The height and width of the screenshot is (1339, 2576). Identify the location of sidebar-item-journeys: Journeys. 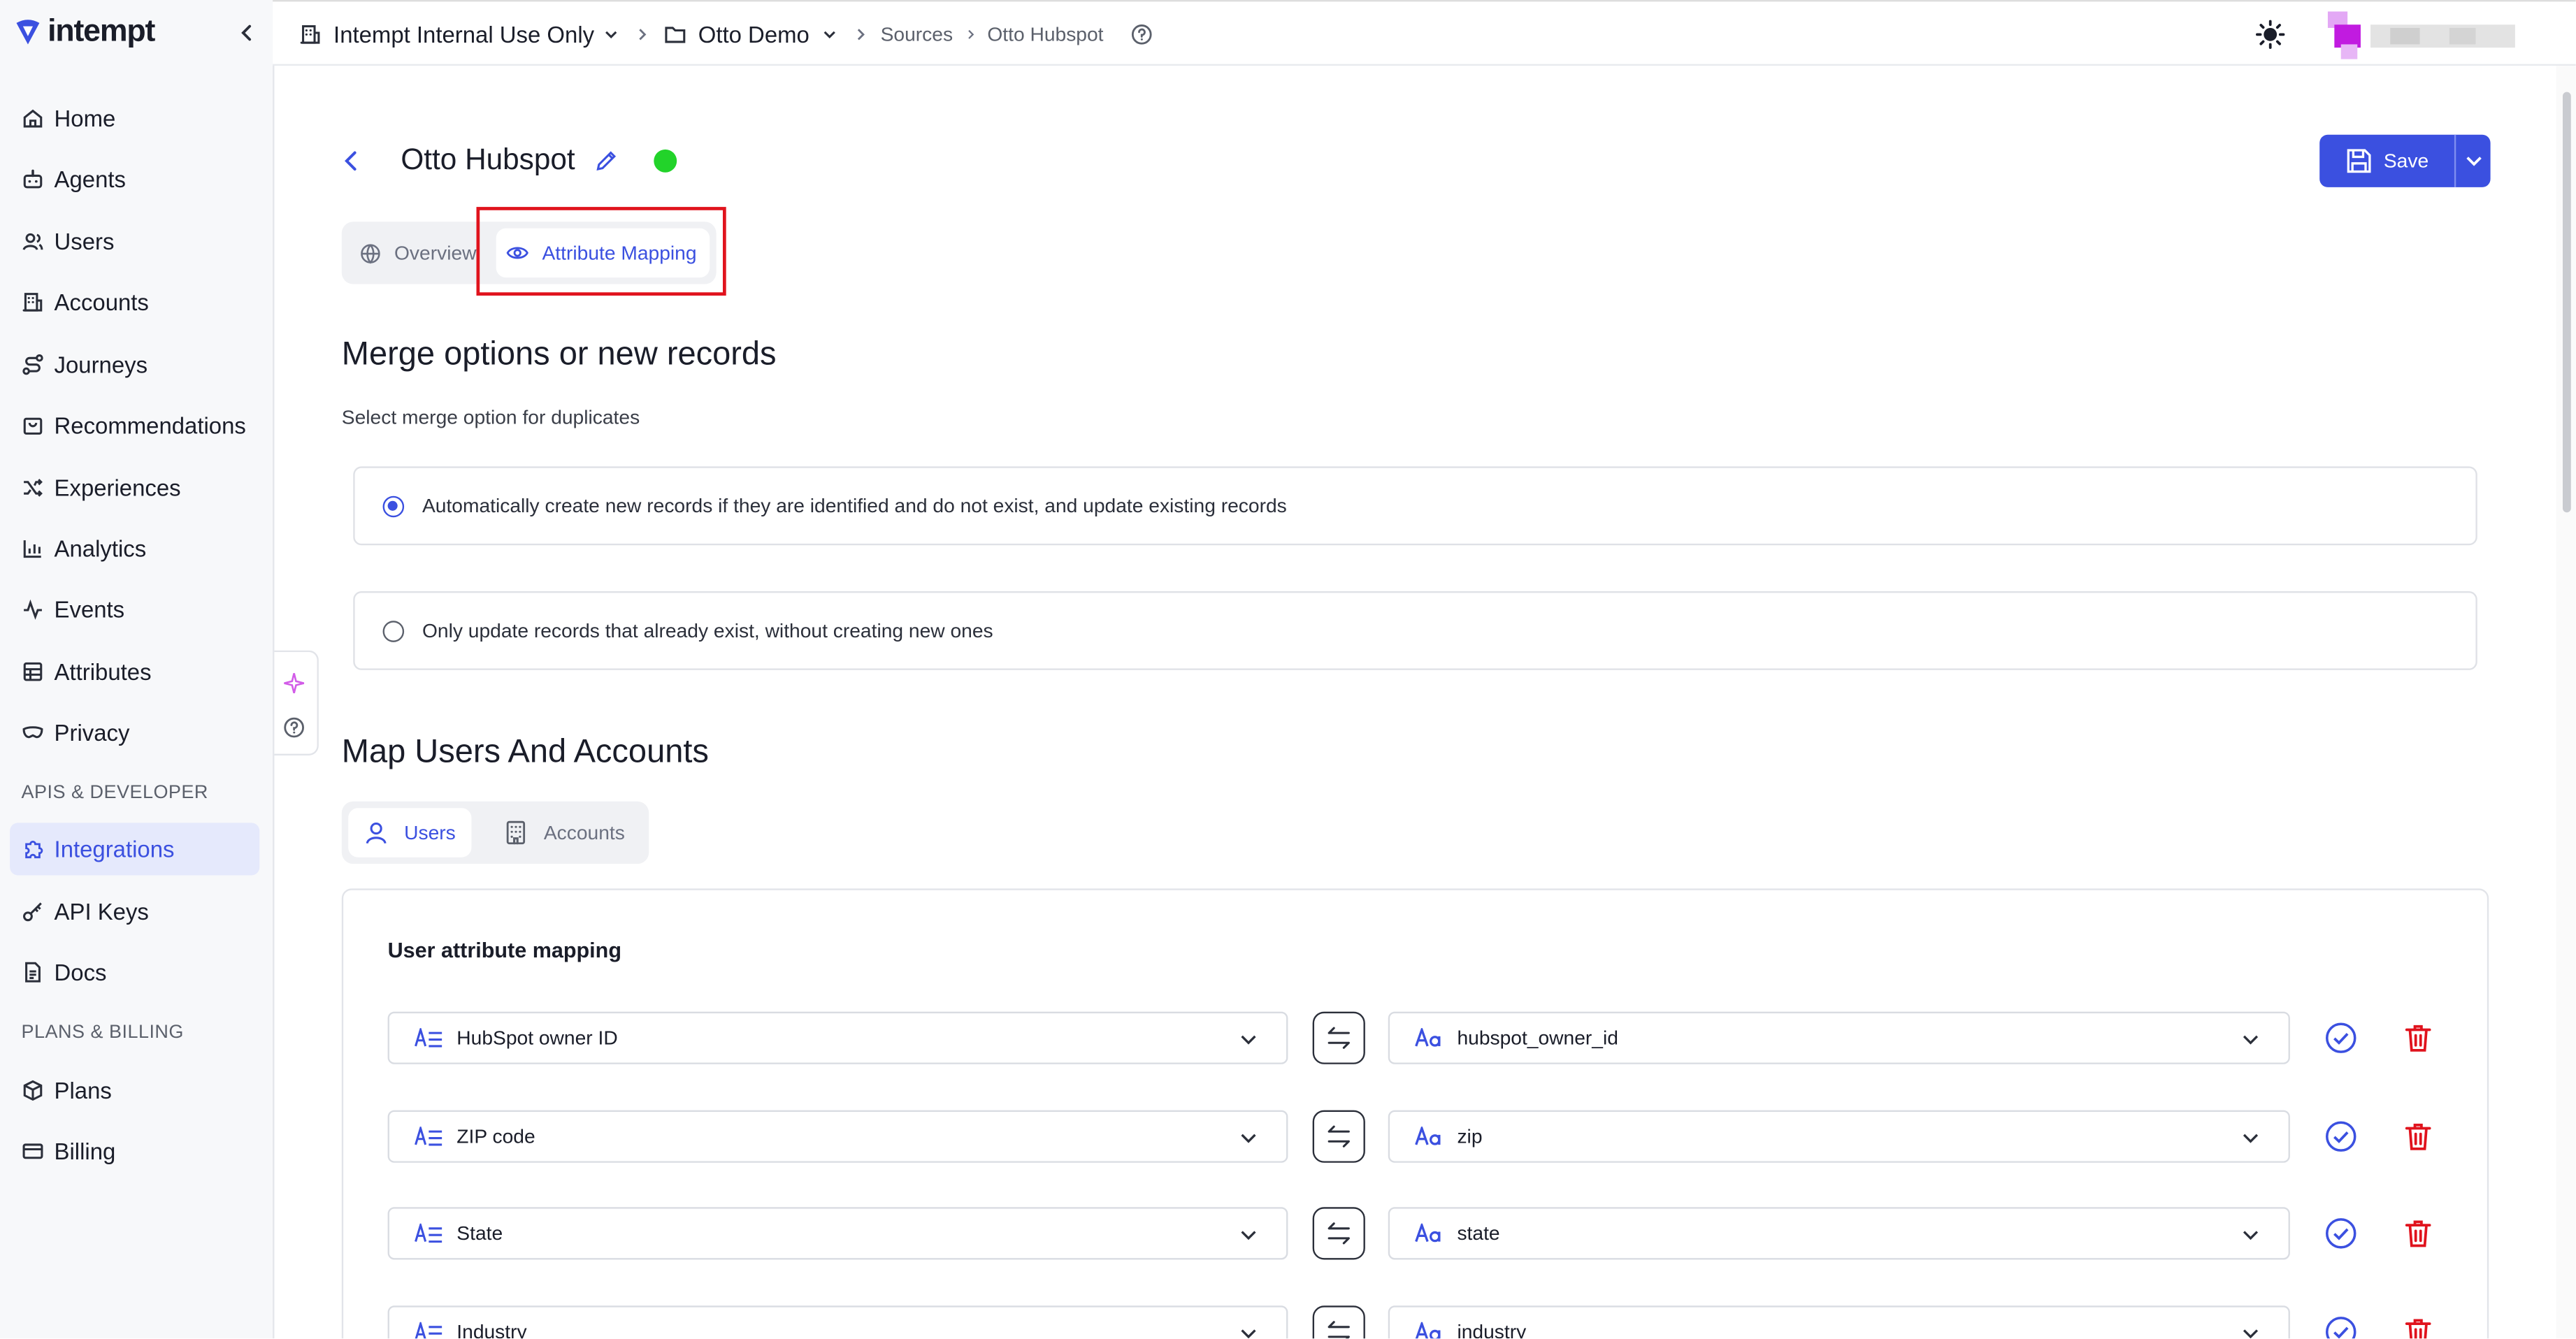
(134, 364).